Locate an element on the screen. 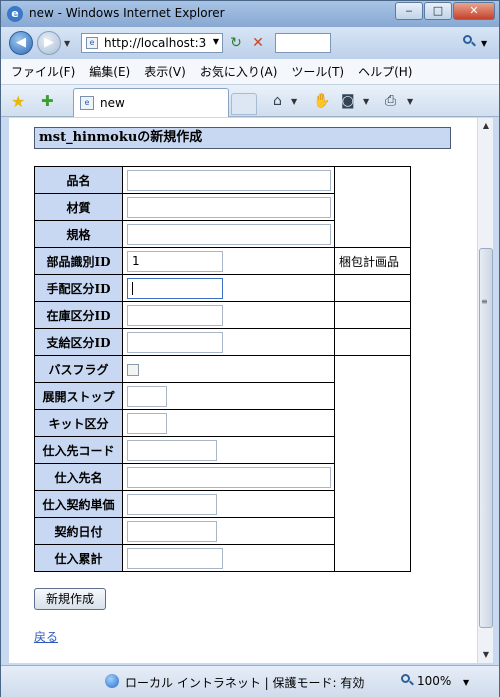  shiire-ruikei-input is located at coordinates (175, 558).